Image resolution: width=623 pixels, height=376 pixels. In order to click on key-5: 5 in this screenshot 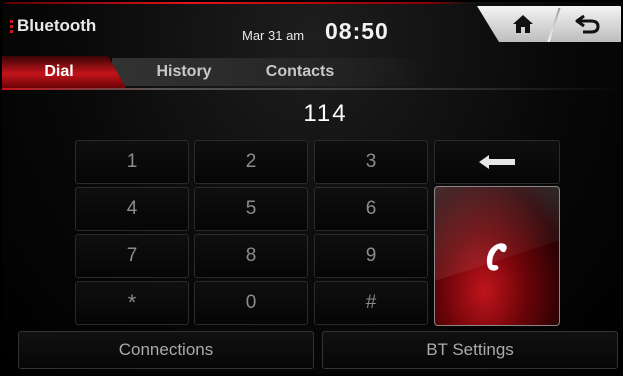, I will do `click(251, 209)`.